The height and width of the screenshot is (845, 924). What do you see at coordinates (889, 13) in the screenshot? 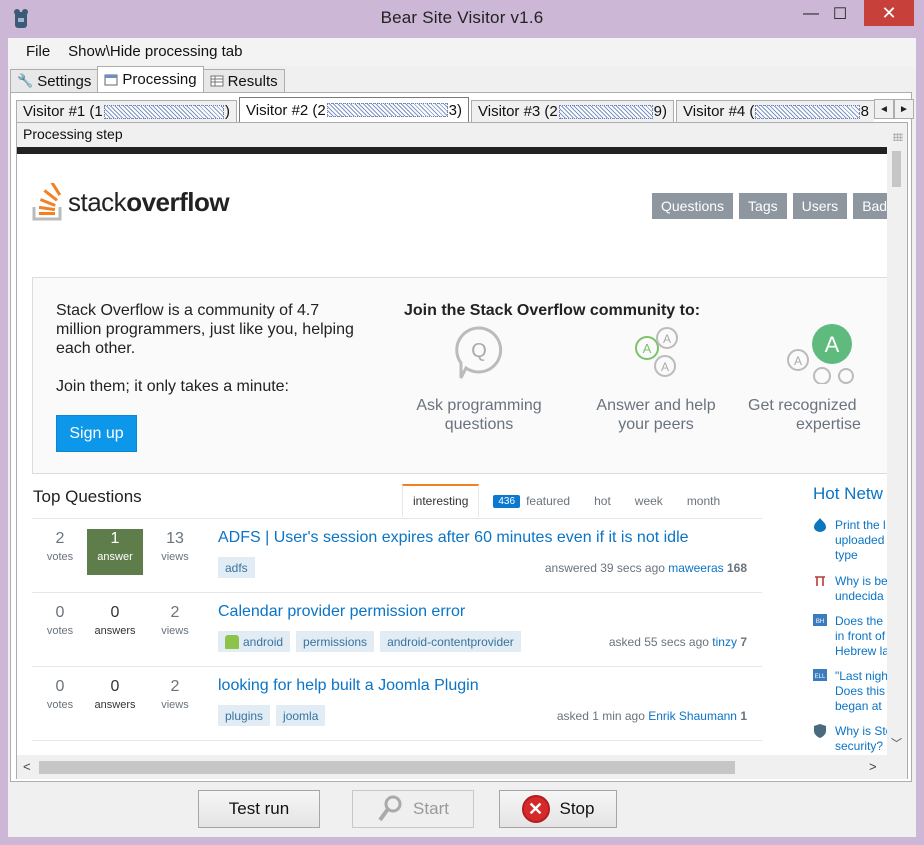
I see `close-button: ✕` at bounding box center [889, 13].